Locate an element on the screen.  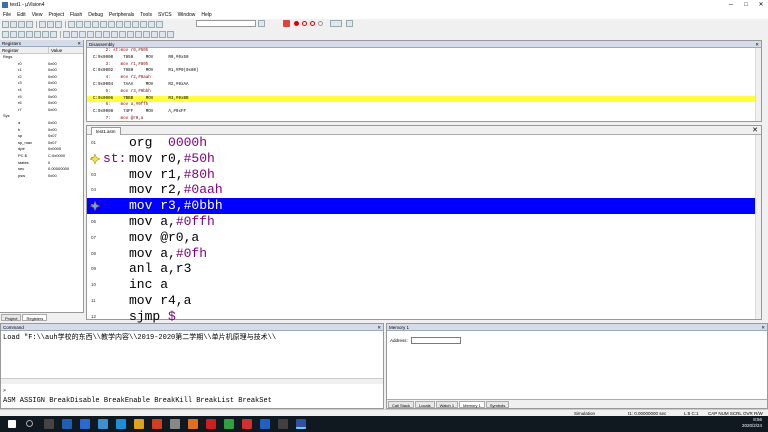
tab-test1-asm: test1.asm is located at coordinates (106, 131).